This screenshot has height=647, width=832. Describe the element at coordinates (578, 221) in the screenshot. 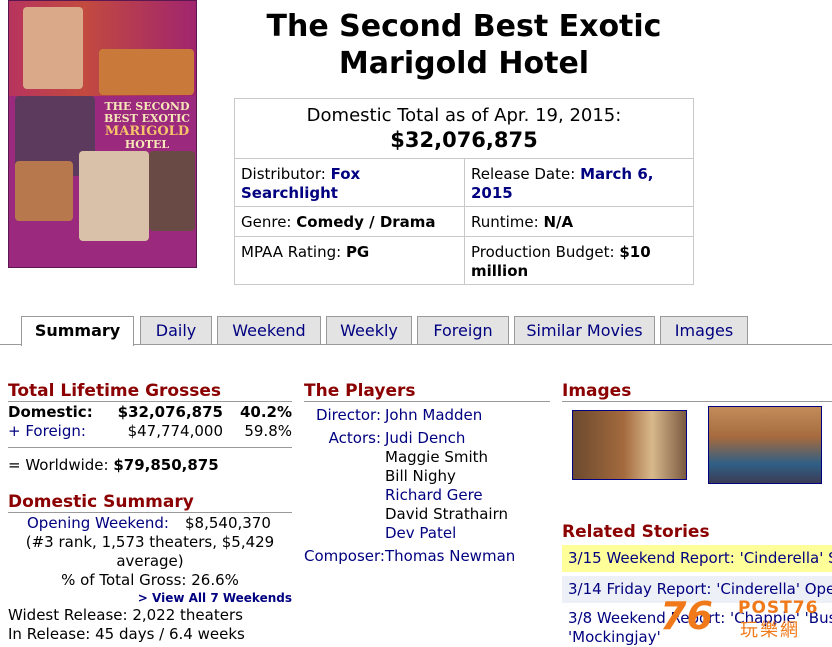

I see `runtime-cell: Runtime: N/A` at that location.